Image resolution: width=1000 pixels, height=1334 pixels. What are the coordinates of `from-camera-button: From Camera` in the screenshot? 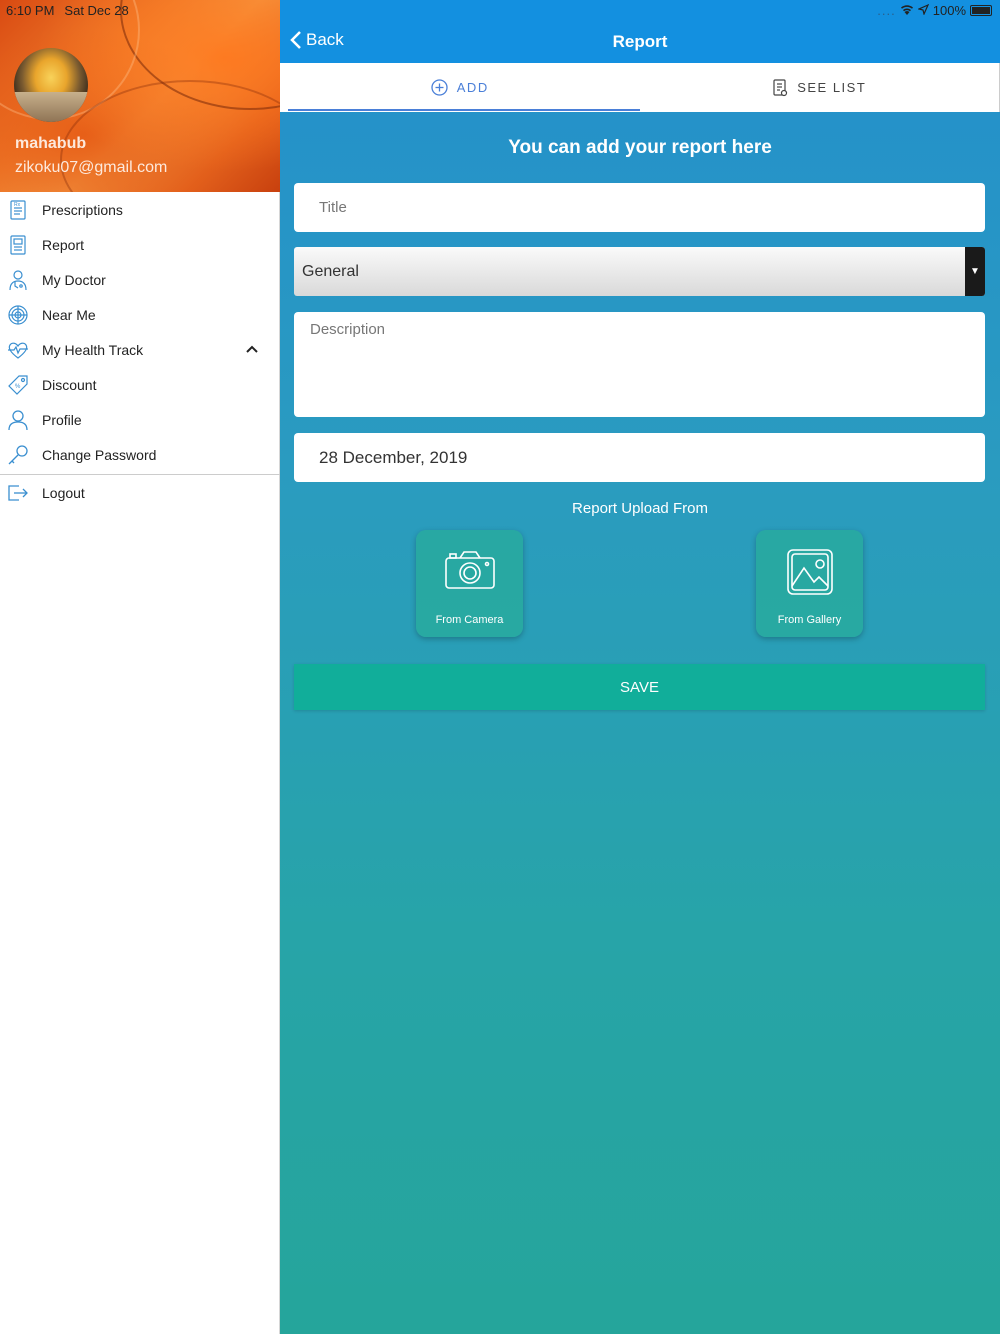 It's located at (469, 583).